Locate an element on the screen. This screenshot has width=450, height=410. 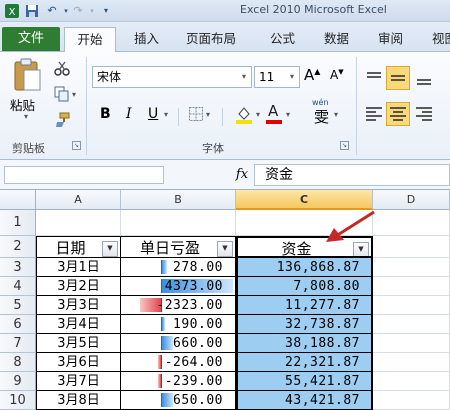
cell-b1 is located at coordinates (178, 223).